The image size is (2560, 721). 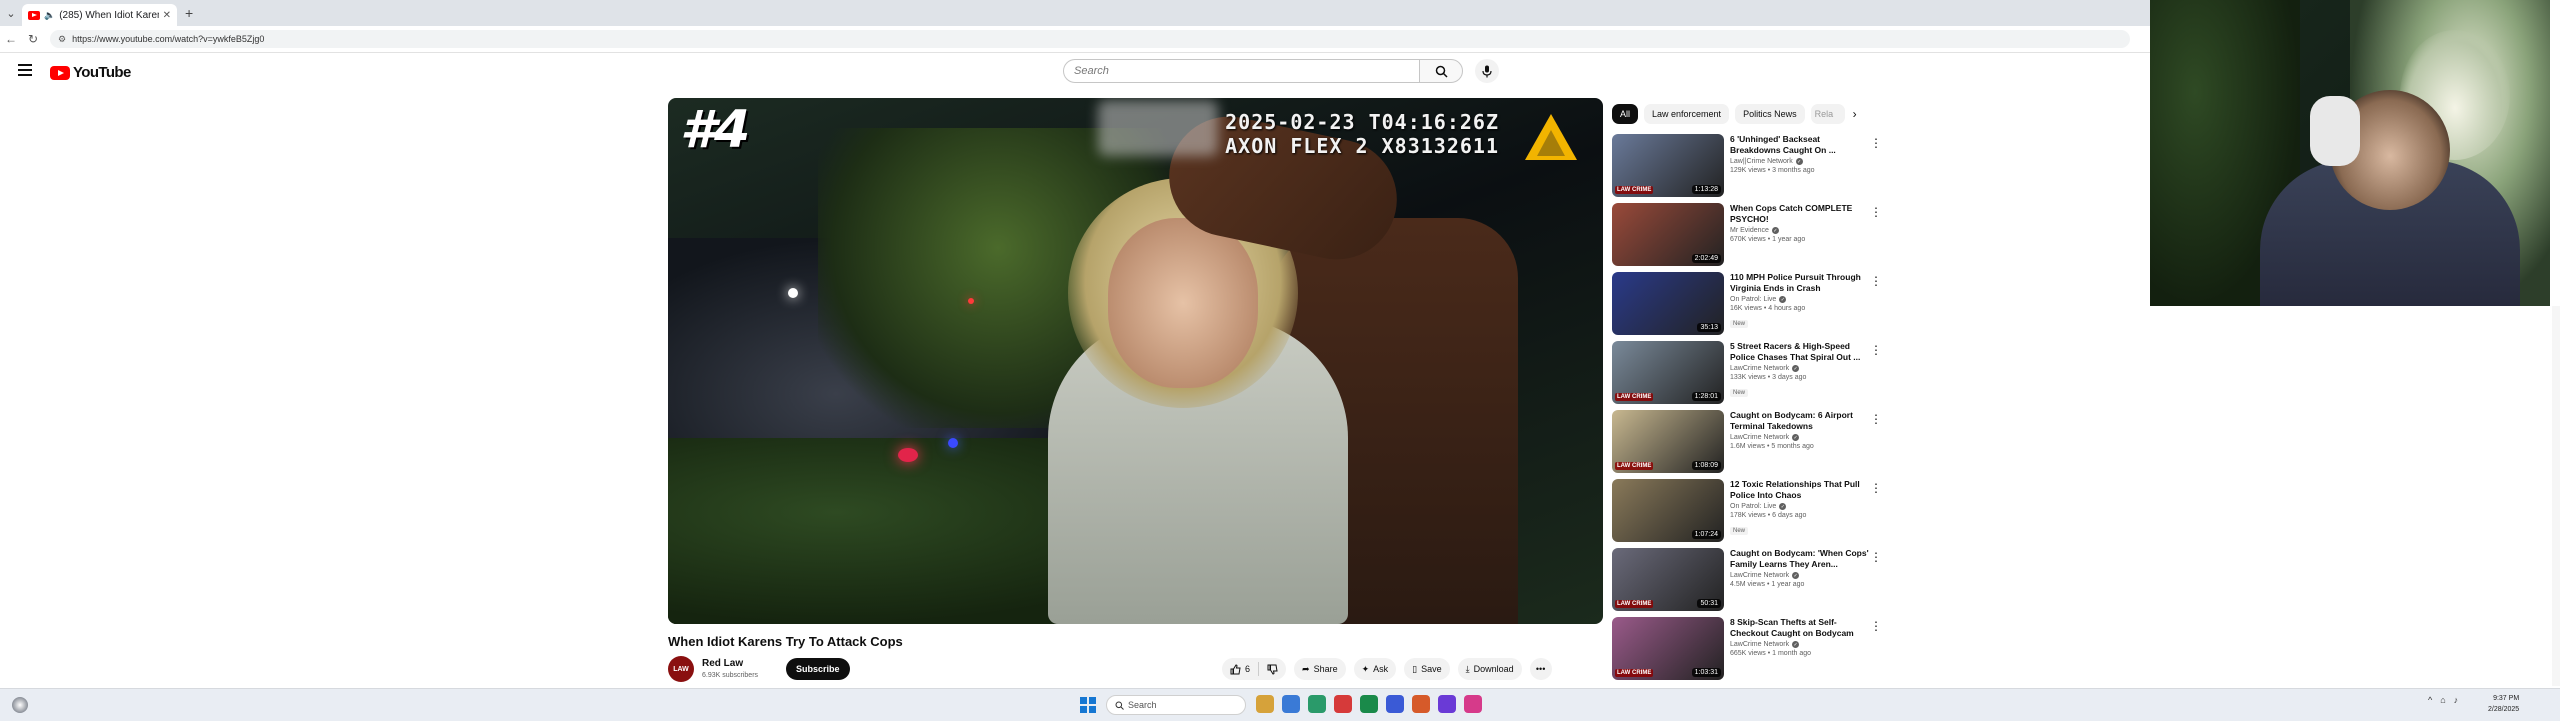 I want to click on video-thumbnail: 1:07:24, so click(x=1668, y=510).